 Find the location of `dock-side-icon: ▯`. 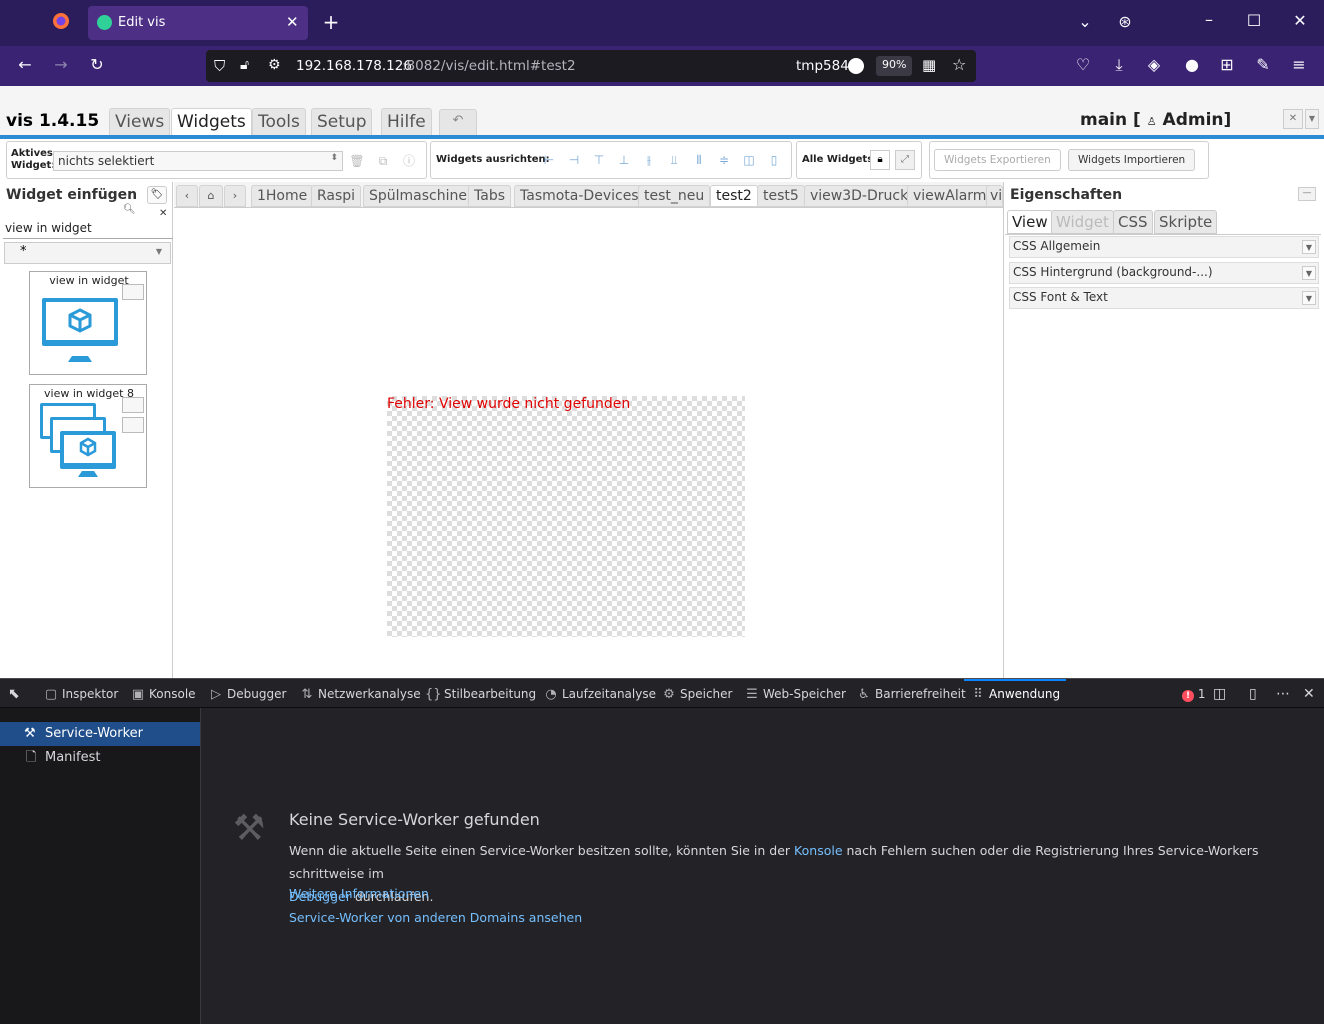

dock-side-icon: ▯ is located at coordinates (1253, 694).